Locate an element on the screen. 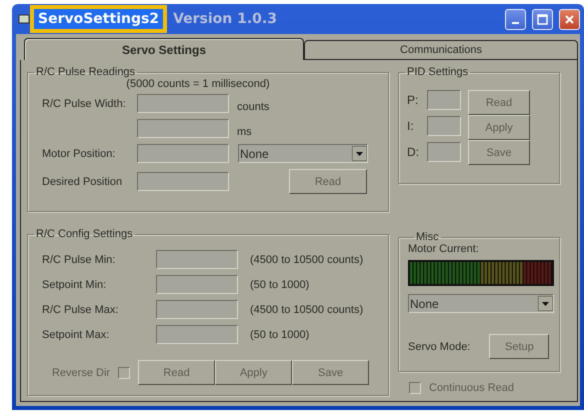  field-label: R/C Pulse Width: is located at coordinates (84, 104).